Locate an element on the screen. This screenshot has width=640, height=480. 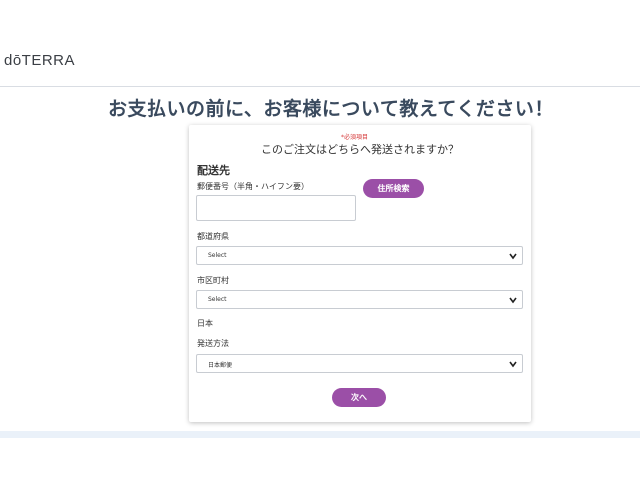
prefecture-select-value: Select is located at coordinates (217, 255).